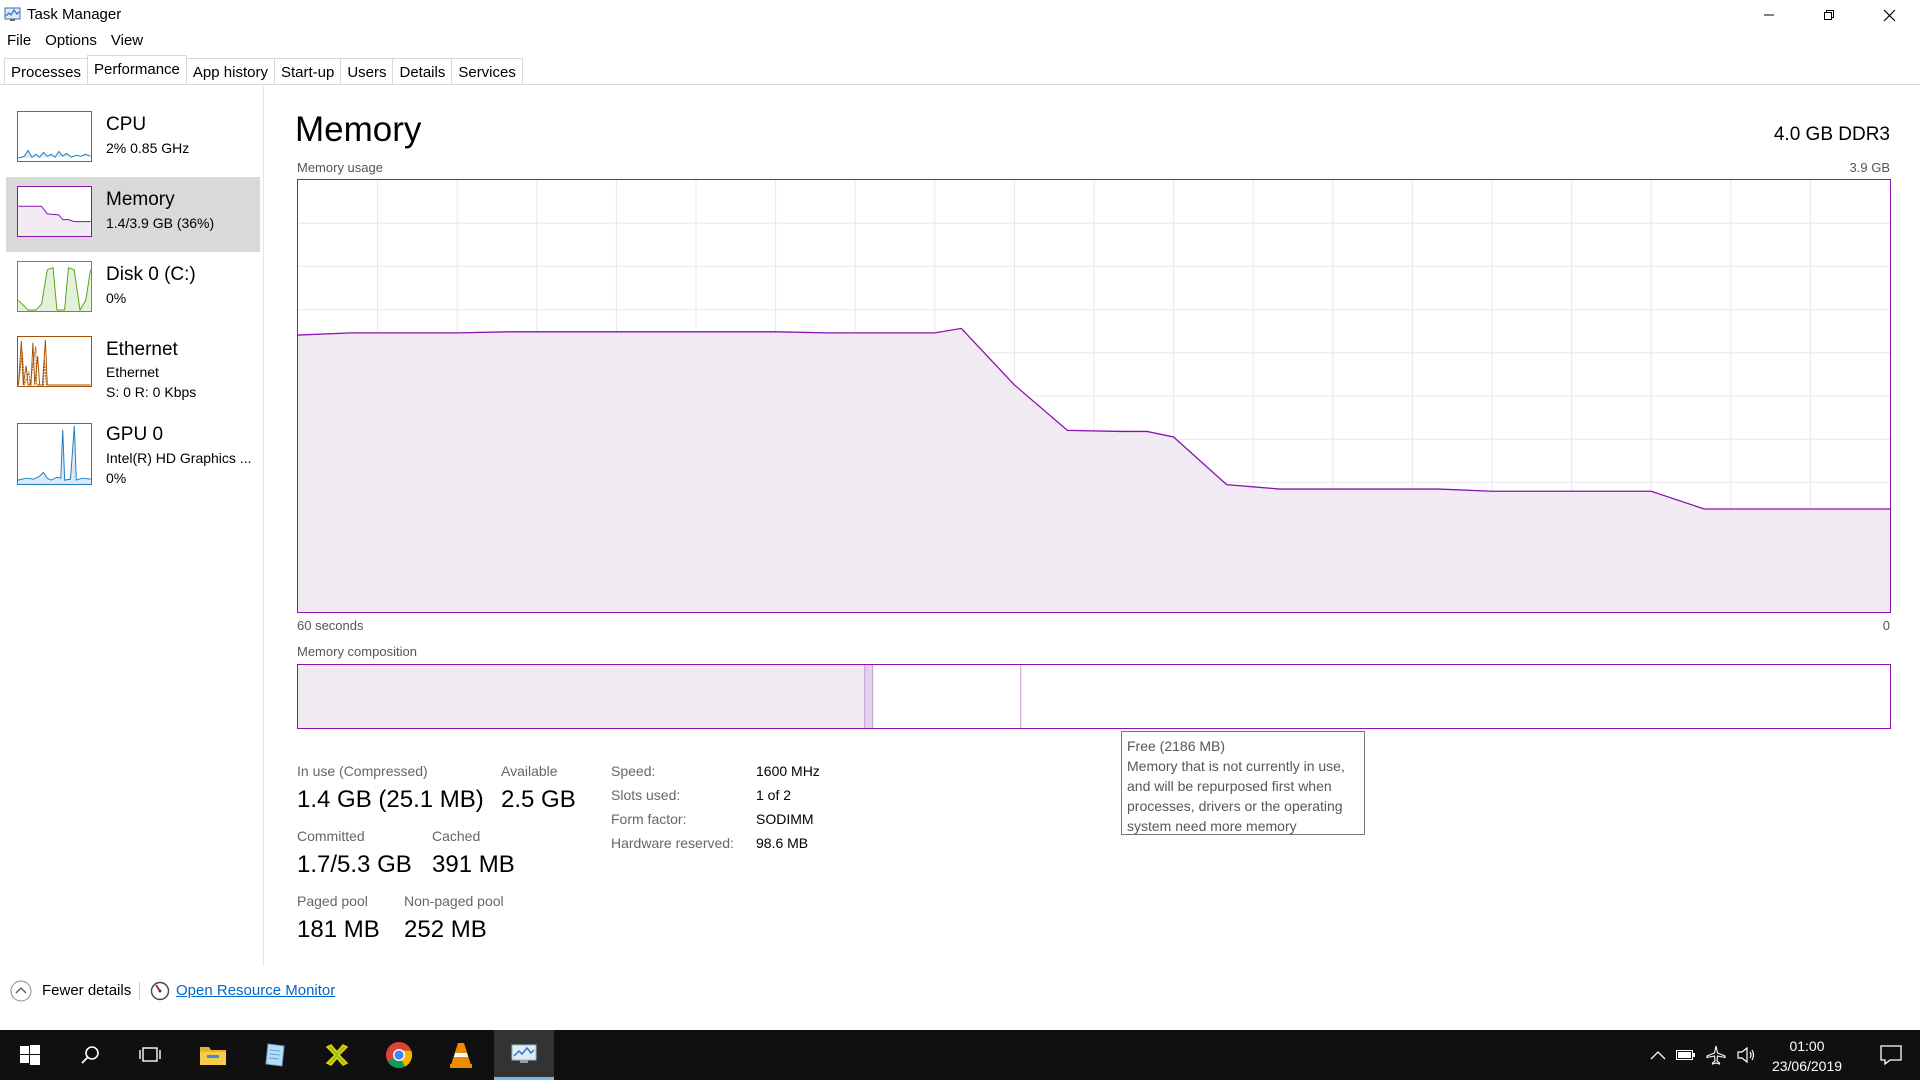 Image resolution: width=1920 pixels, height=1080 pixels. I want to click on airplane-icon, so click(1716, 1055).